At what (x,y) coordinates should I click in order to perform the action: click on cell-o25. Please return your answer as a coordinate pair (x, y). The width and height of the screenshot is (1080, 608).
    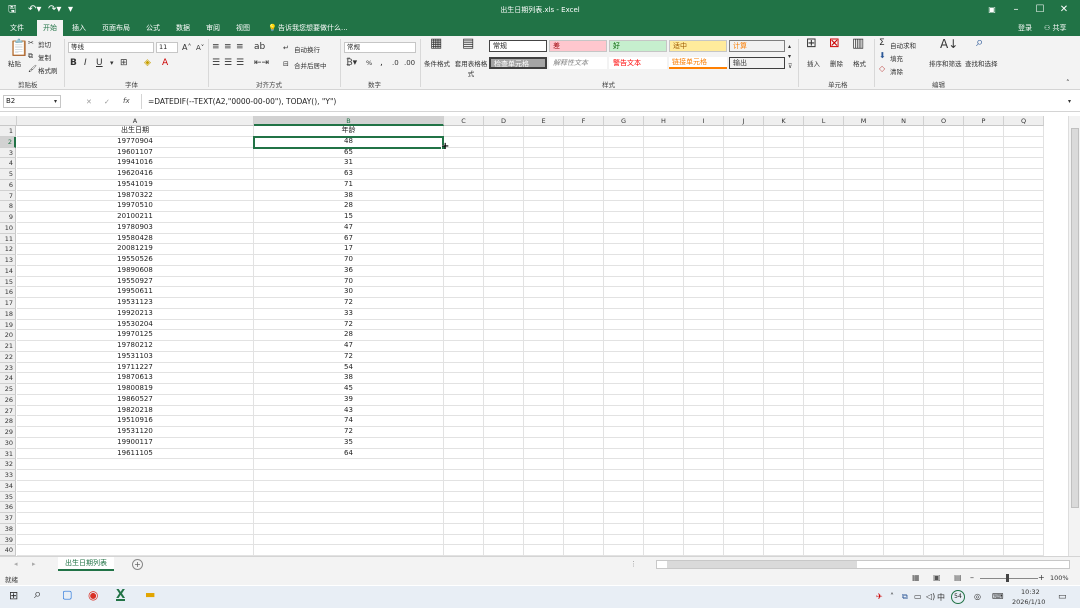
    Looking at the image, I should click on (944, 389).